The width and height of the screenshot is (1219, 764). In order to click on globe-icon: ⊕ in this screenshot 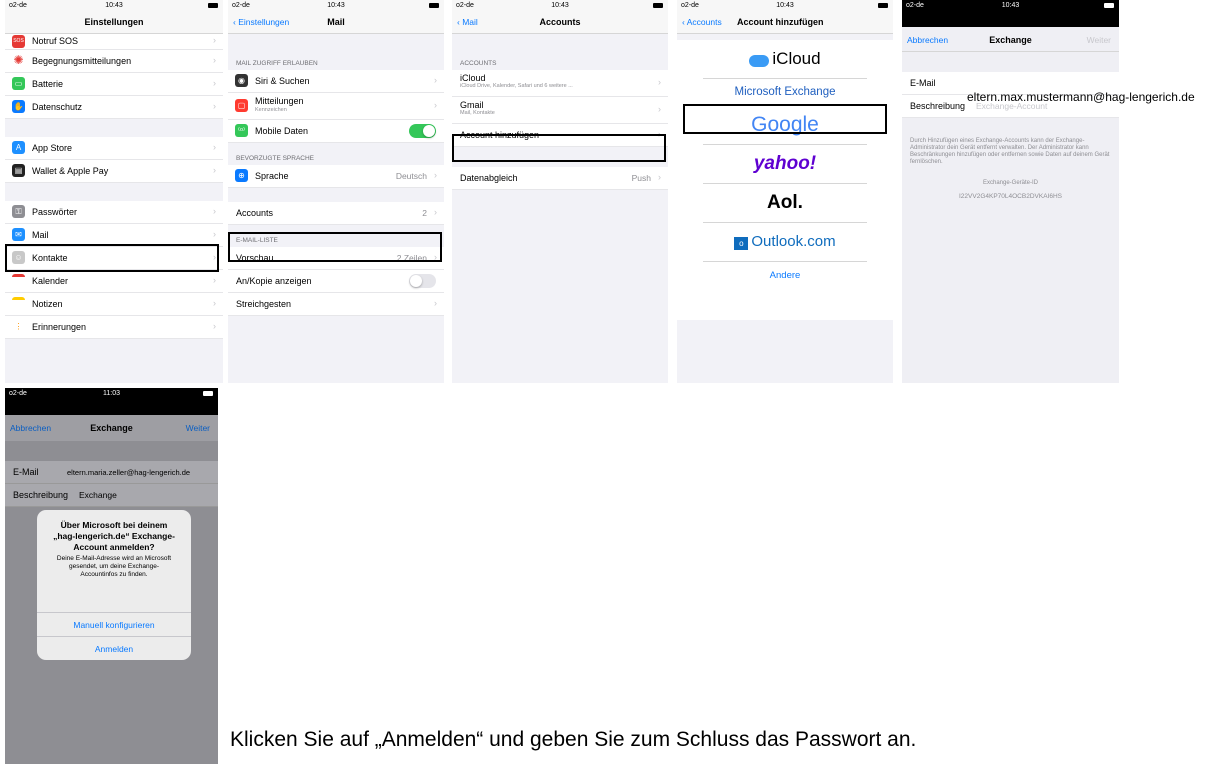, I will do `click(241, 175)`.